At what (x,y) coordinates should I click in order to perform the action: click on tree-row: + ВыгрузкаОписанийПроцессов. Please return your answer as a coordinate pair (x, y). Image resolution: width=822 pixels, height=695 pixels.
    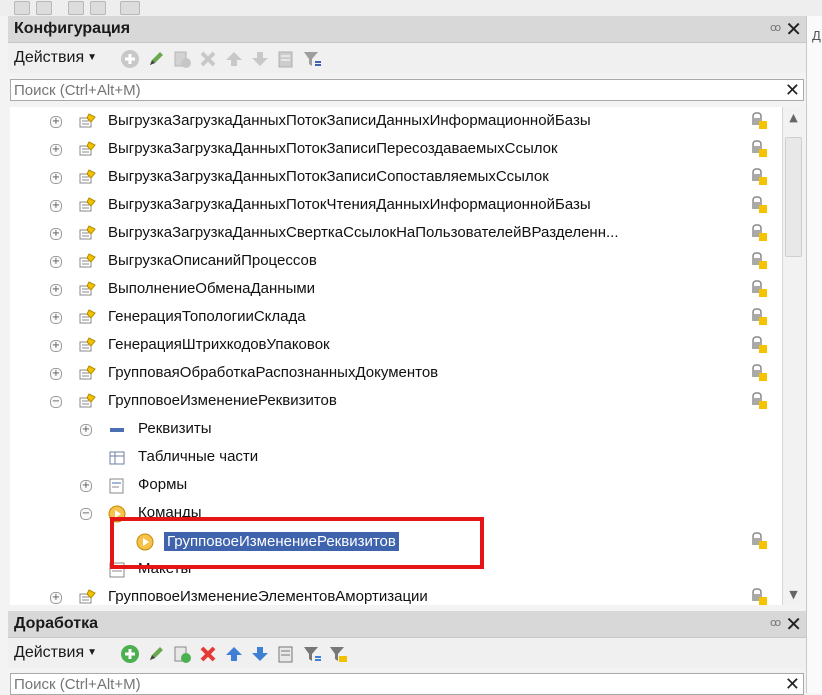
    Looking at the image, I should click on (396, 262).